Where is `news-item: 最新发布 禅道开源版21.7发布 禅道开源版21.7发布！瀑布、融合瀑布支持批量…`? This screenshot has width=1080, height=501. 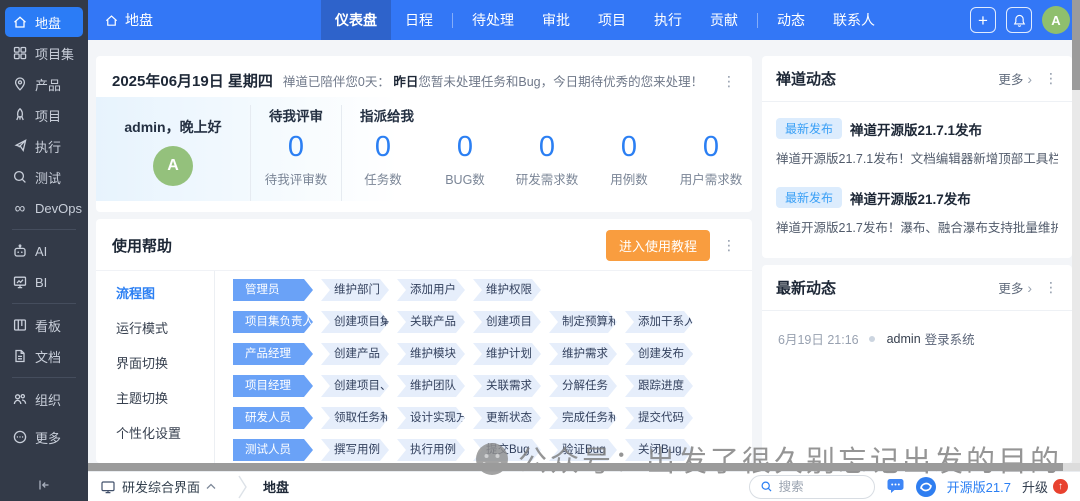 news-item: 最新发布 禅道开源版21.7发布 禅道开源版21.7发布！瀑布、融合瀑布支持批量… is located at coordinates (917, 211).